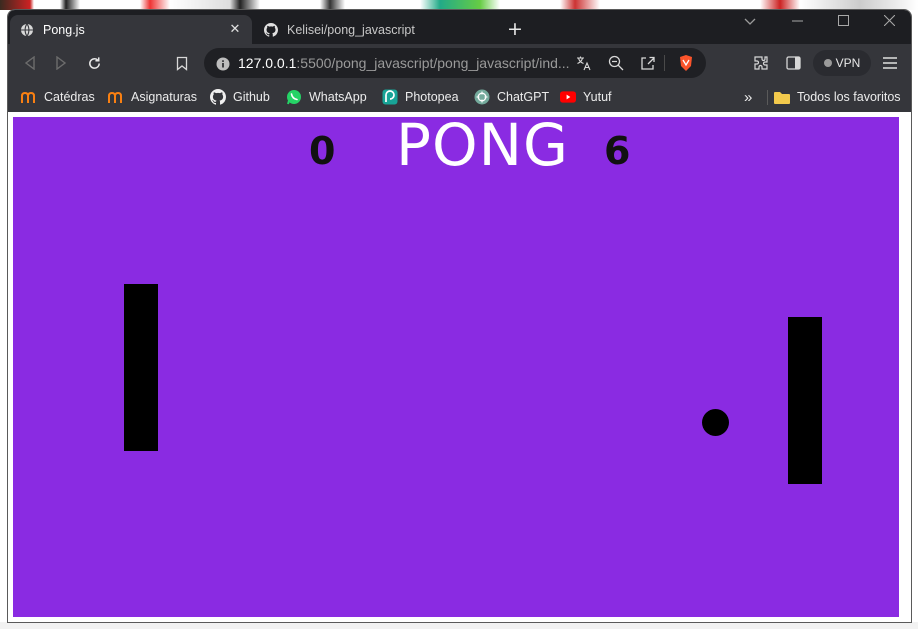  Describe the element at coordinates (131, 29) in the screenshot. I see `tab-pong: Pong.js ✕` at that location.